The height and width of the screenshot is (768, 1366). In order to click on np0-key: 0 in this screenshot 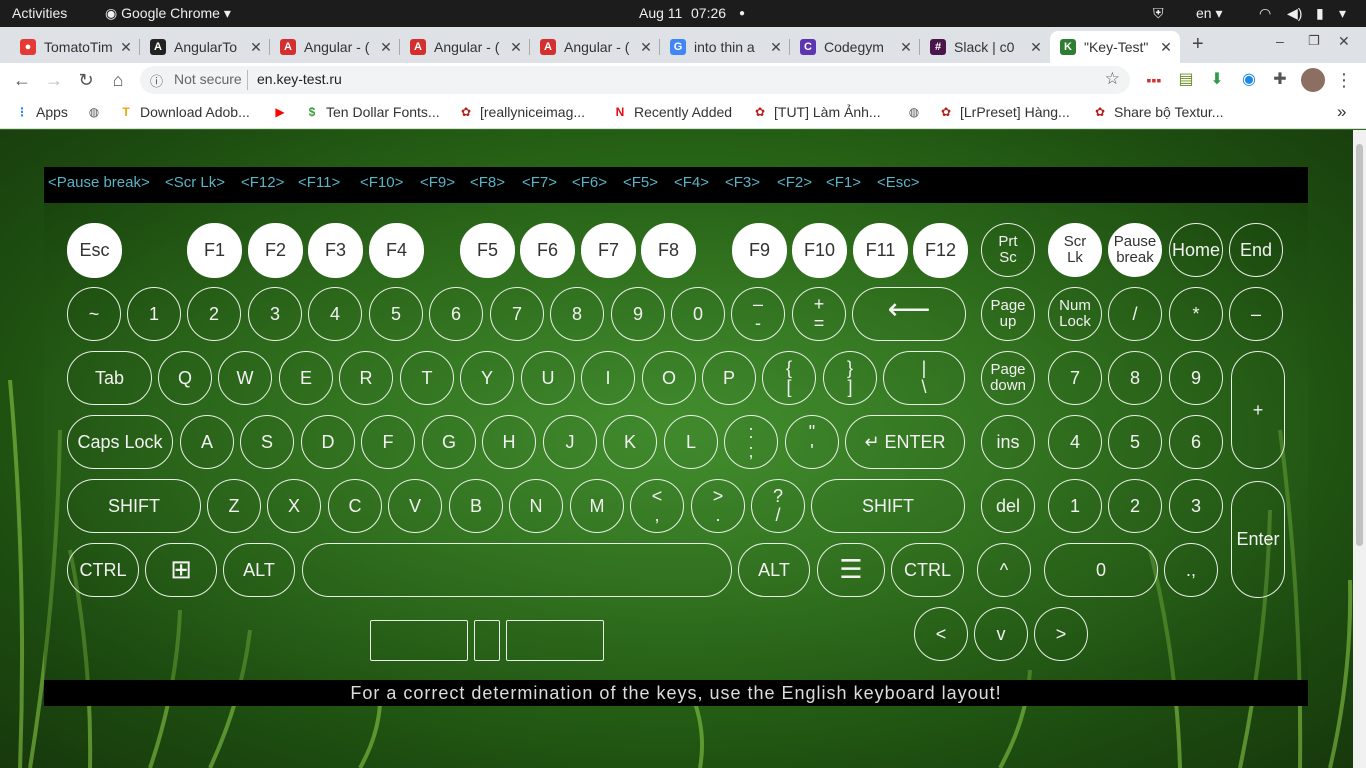, I will do `click(1101, 570)`.